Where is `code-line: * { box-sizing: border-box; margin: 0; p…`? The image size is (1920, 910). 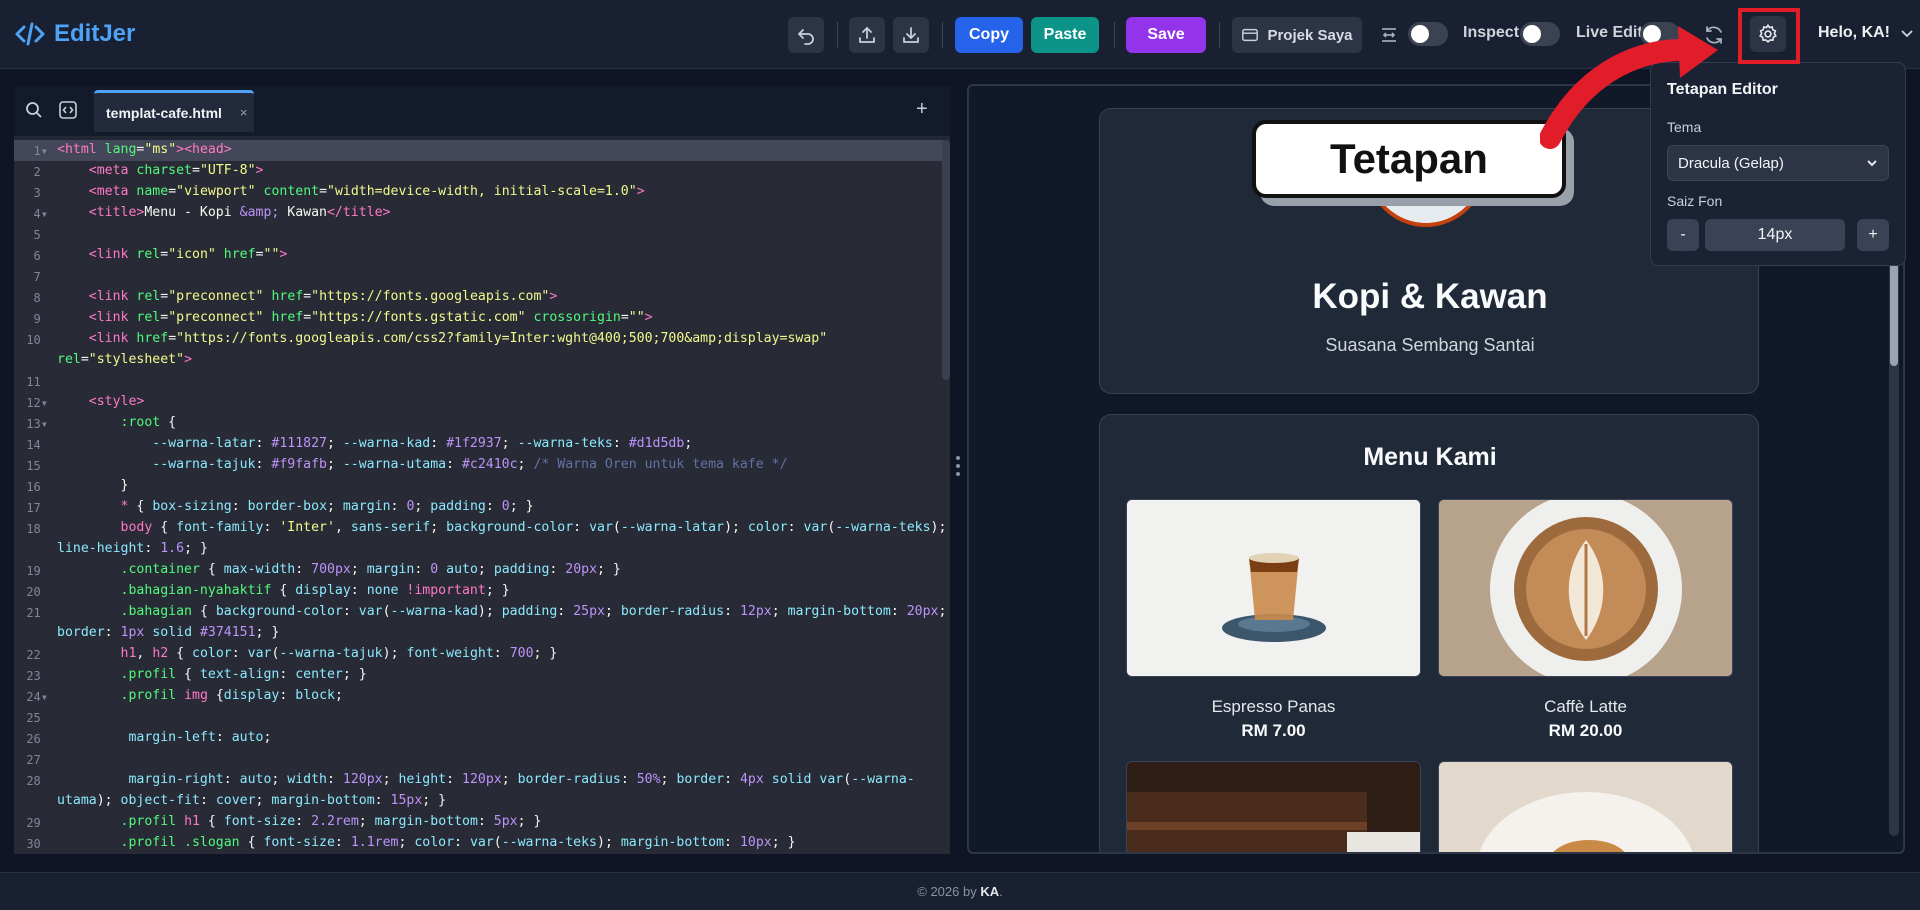
code-line: * { box-sizing: border-box; margin: 0; p… is located at coordinates (327, 506).